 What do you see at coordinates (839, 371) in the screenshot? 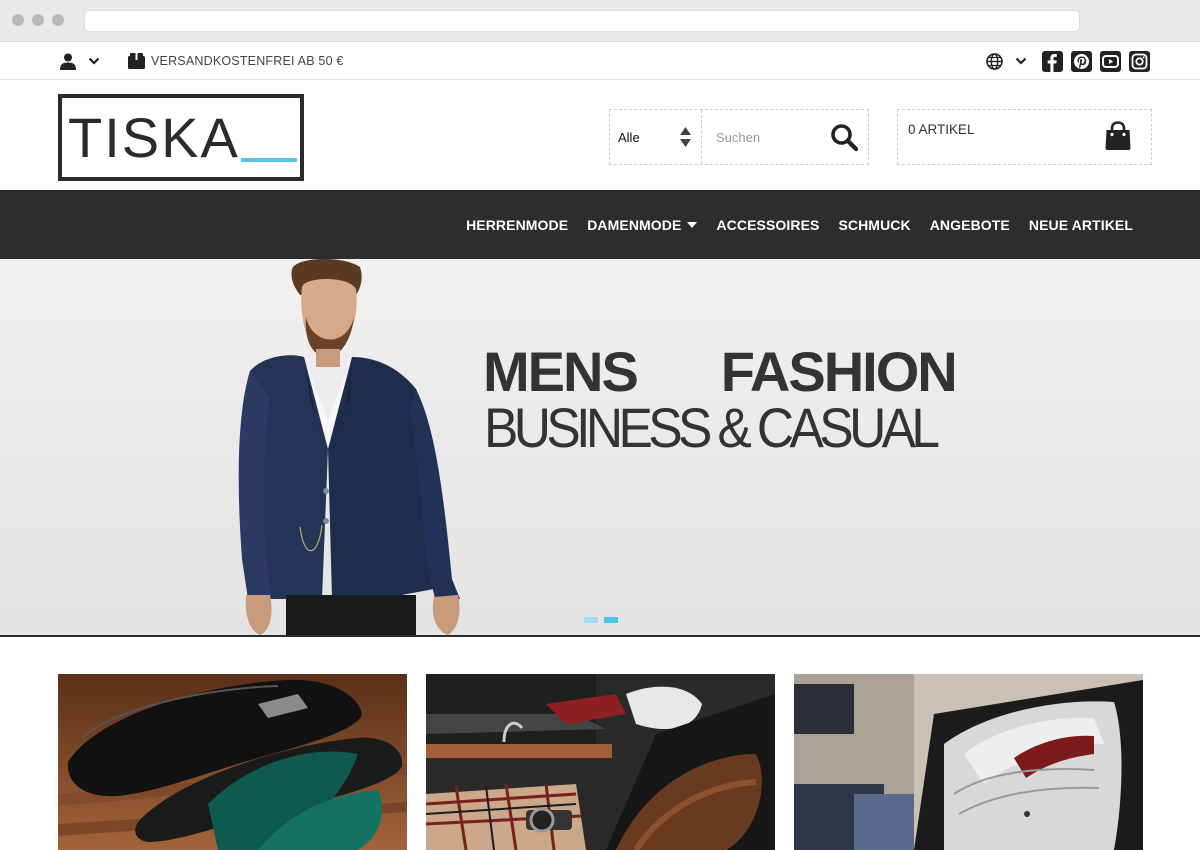
I see `hero-title-right: FASHION` at bounding box center [839, 371].